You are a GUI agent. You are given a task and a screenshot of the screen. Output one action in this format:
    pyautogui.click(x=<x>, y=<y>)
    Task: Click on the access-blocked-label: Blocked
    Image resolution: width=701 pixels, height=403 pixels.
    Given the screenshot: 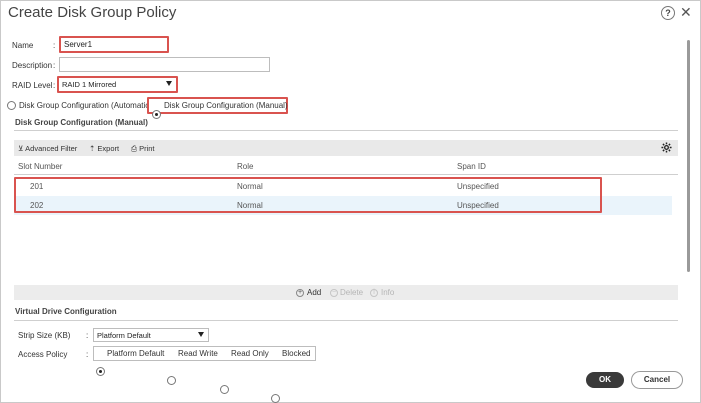 What is the action you would take?
    pyautogui.click(x=296, y=353)
    